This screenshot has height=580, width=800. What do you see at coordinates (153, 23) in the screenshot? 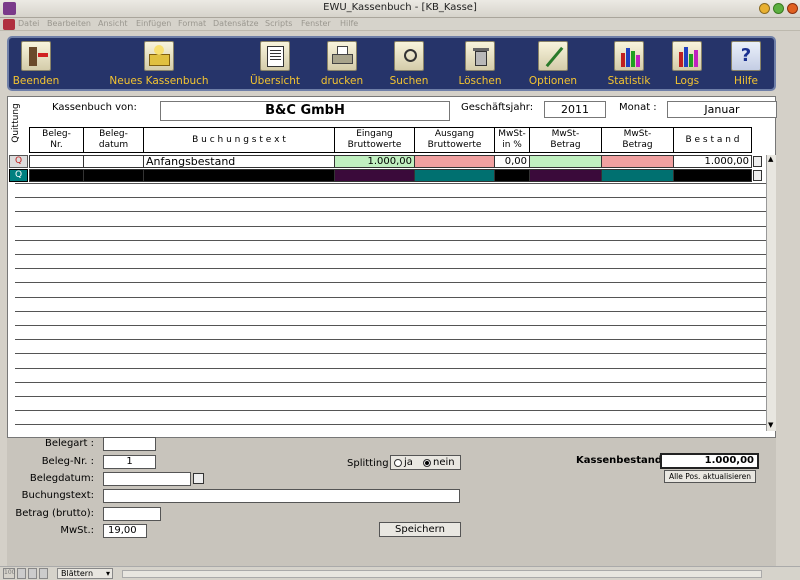
I see `menu-einfuegen: Einfügen` at bounding box center [153, 23].